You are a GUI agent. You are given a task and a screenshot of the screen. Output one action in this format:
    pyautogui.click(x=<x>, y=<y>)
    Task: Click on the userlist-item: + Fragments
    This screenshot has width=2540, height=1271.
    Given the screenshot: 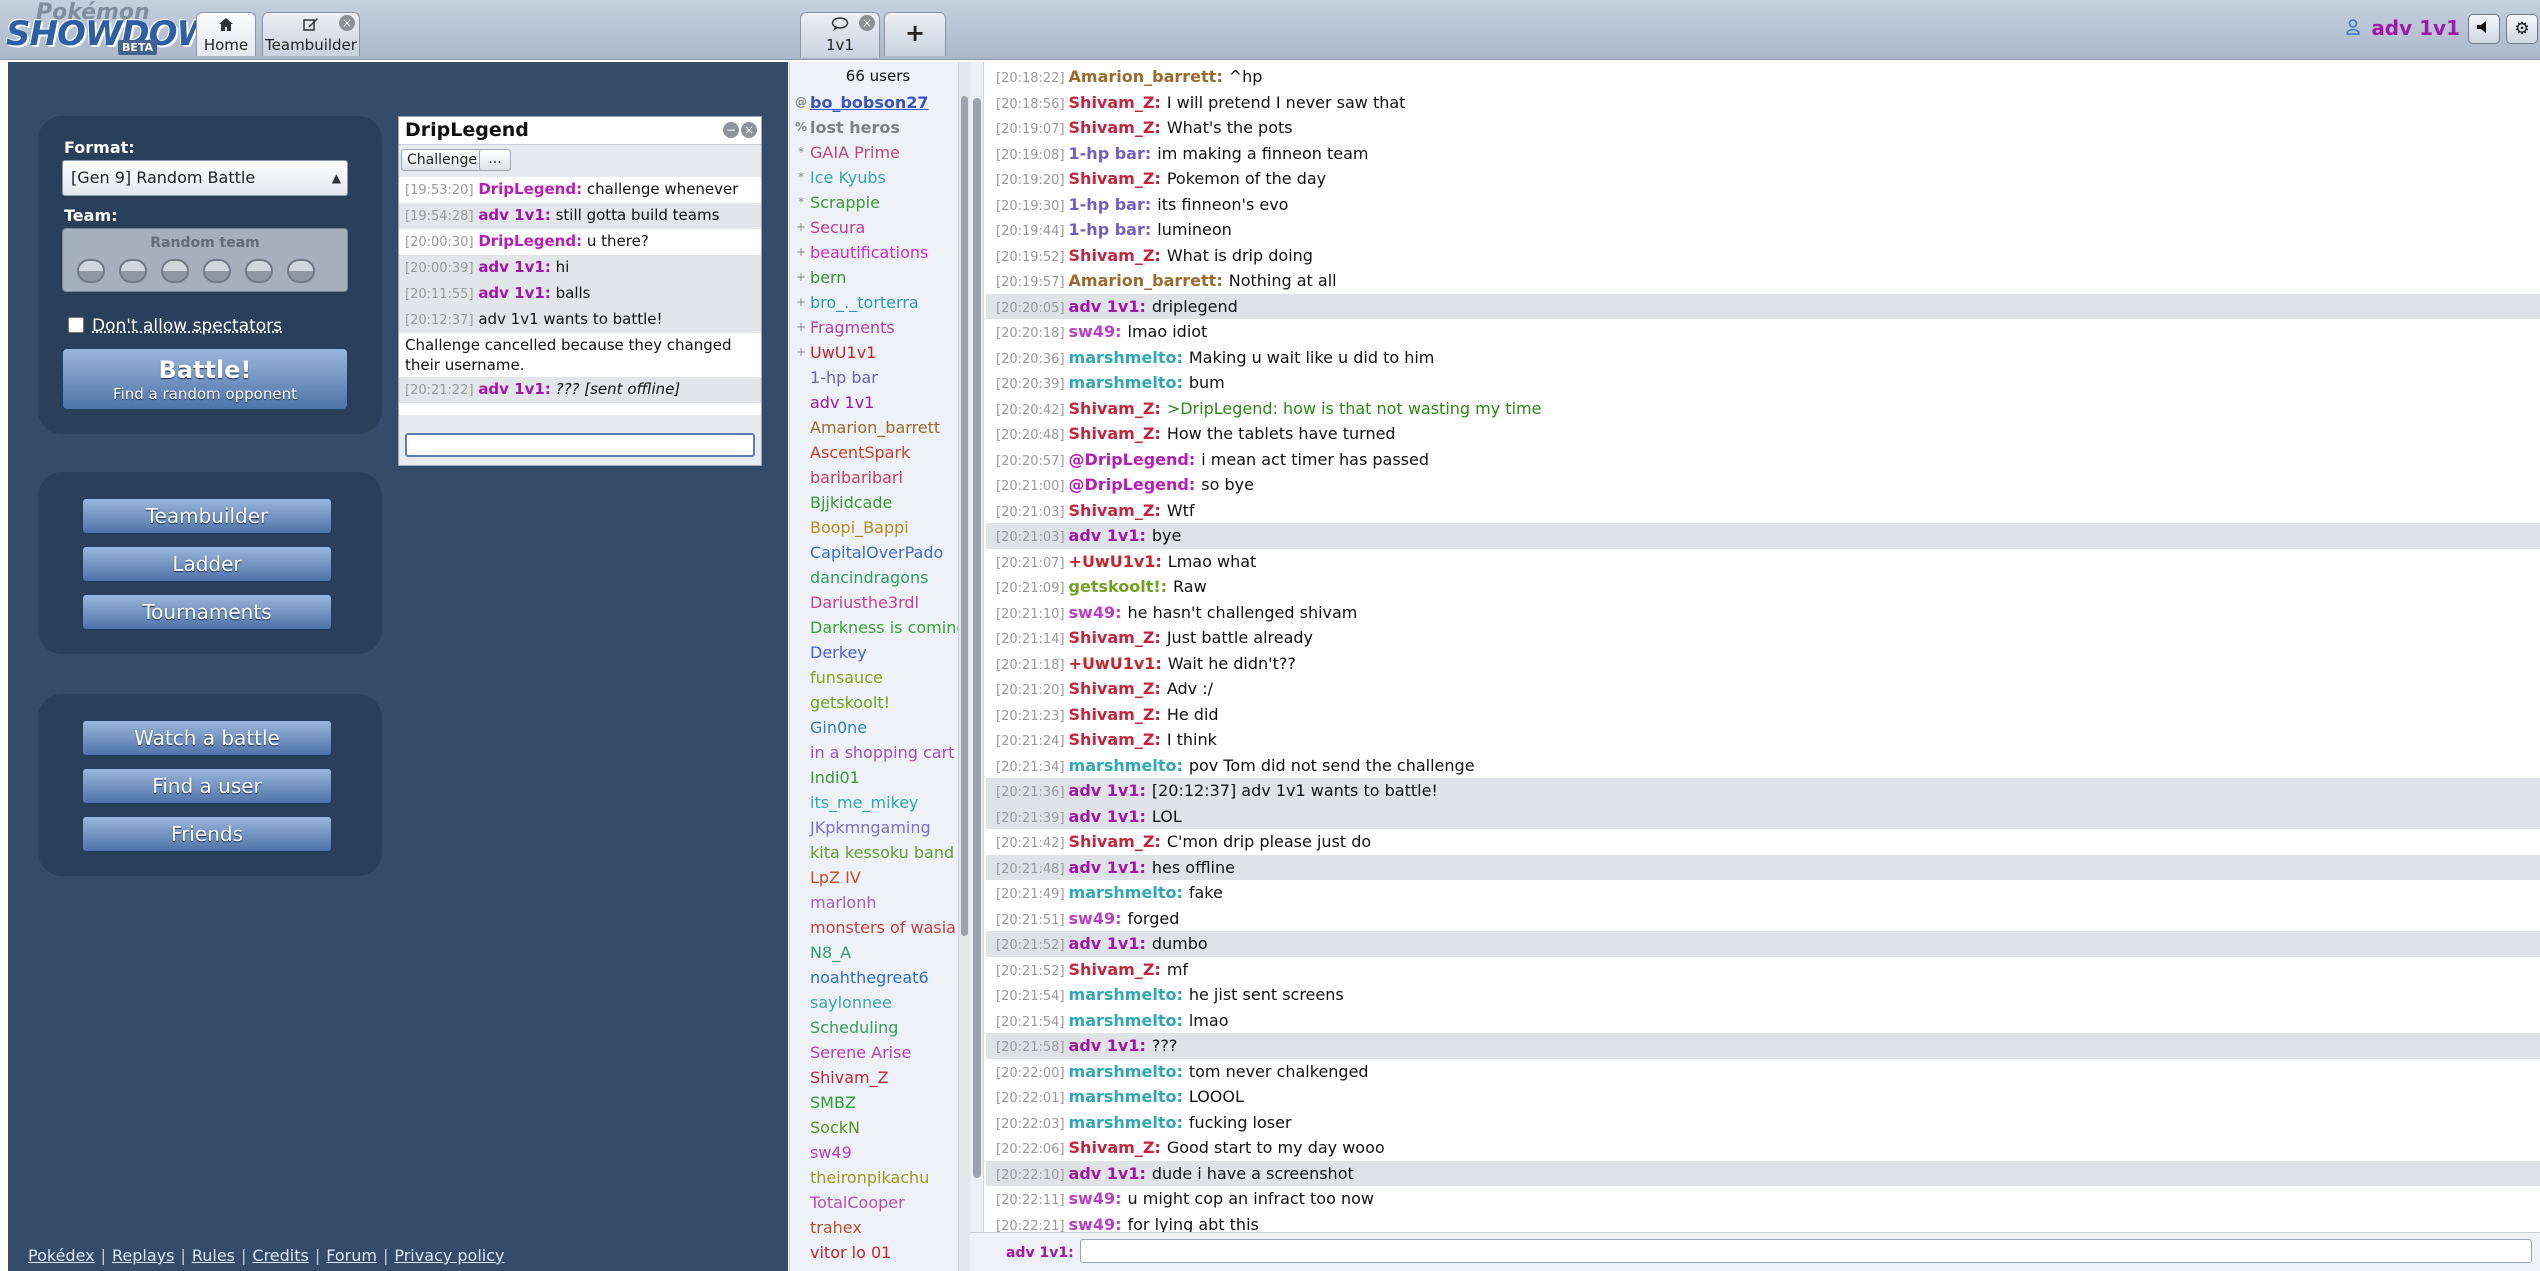 What is the action you would take?
    pyautogui.click(x=878, y=327)
    